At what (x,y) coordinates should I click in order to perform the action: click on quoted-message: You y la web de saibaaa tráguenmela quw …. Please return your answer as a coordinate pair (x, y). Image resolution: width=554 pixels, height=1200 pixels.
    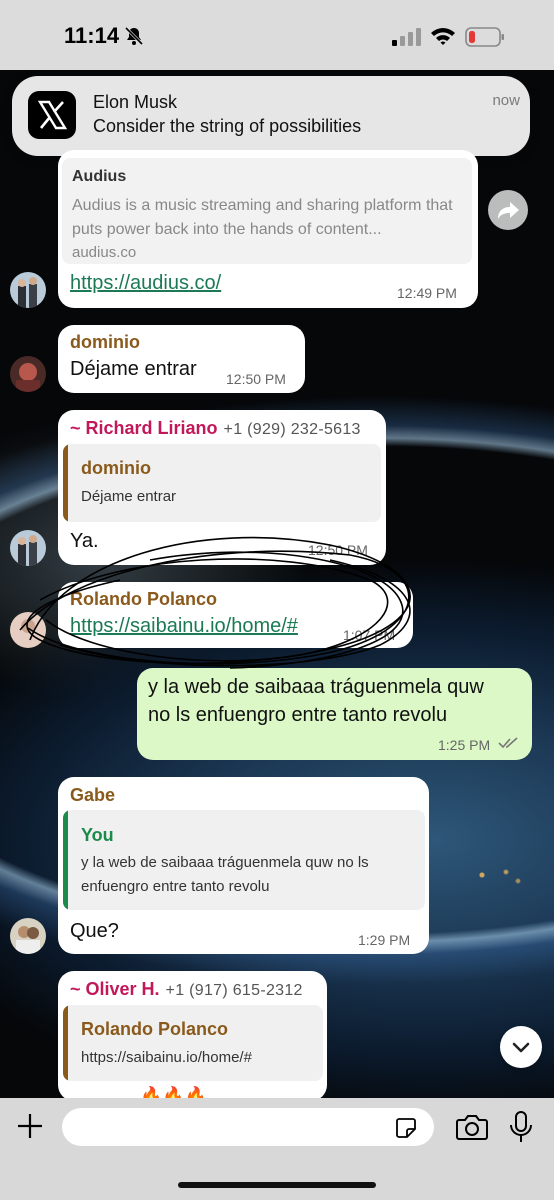
    Looking at the image, I should click on (244, 860).